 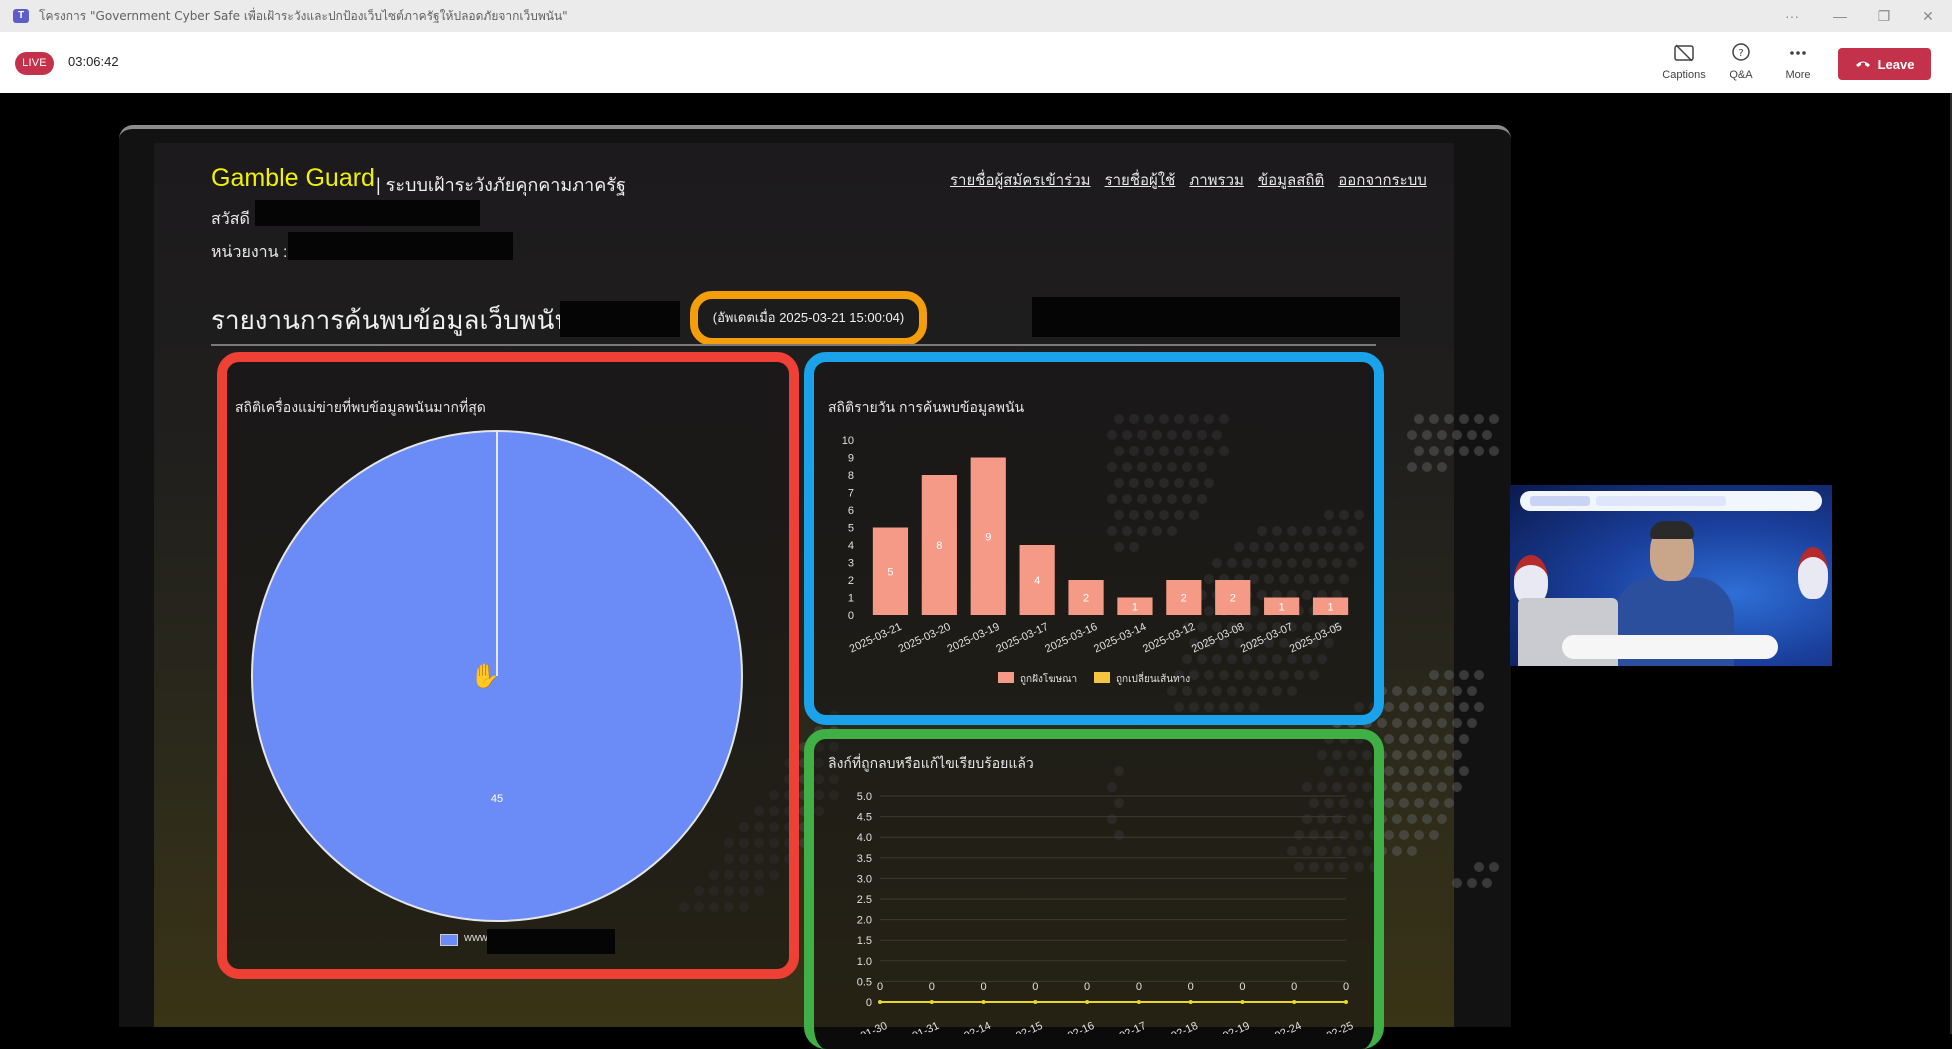 I want to click on bar-data-label: 8, so click(x=939, y=546).